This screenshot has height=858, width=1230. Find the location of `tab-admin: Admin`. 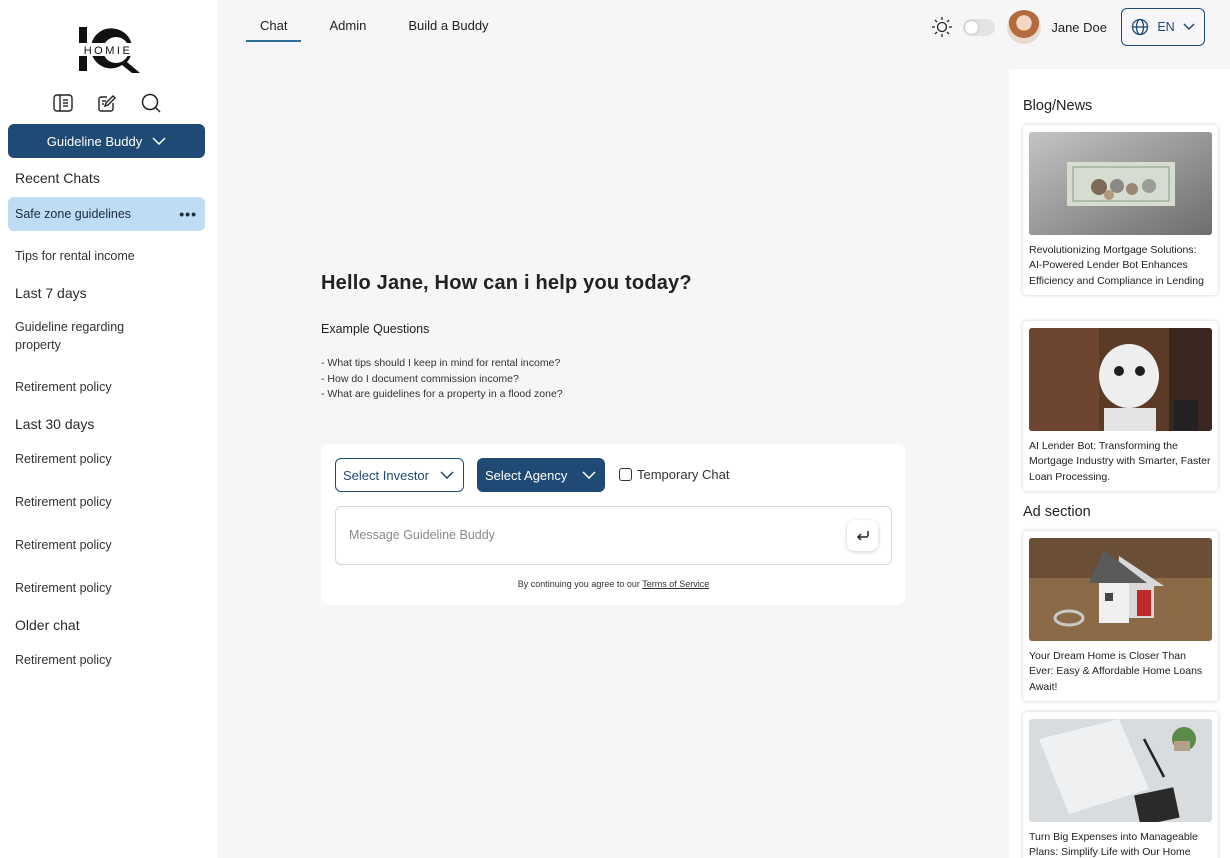

tab-admin: Admin is located at coordinates (347, 21).